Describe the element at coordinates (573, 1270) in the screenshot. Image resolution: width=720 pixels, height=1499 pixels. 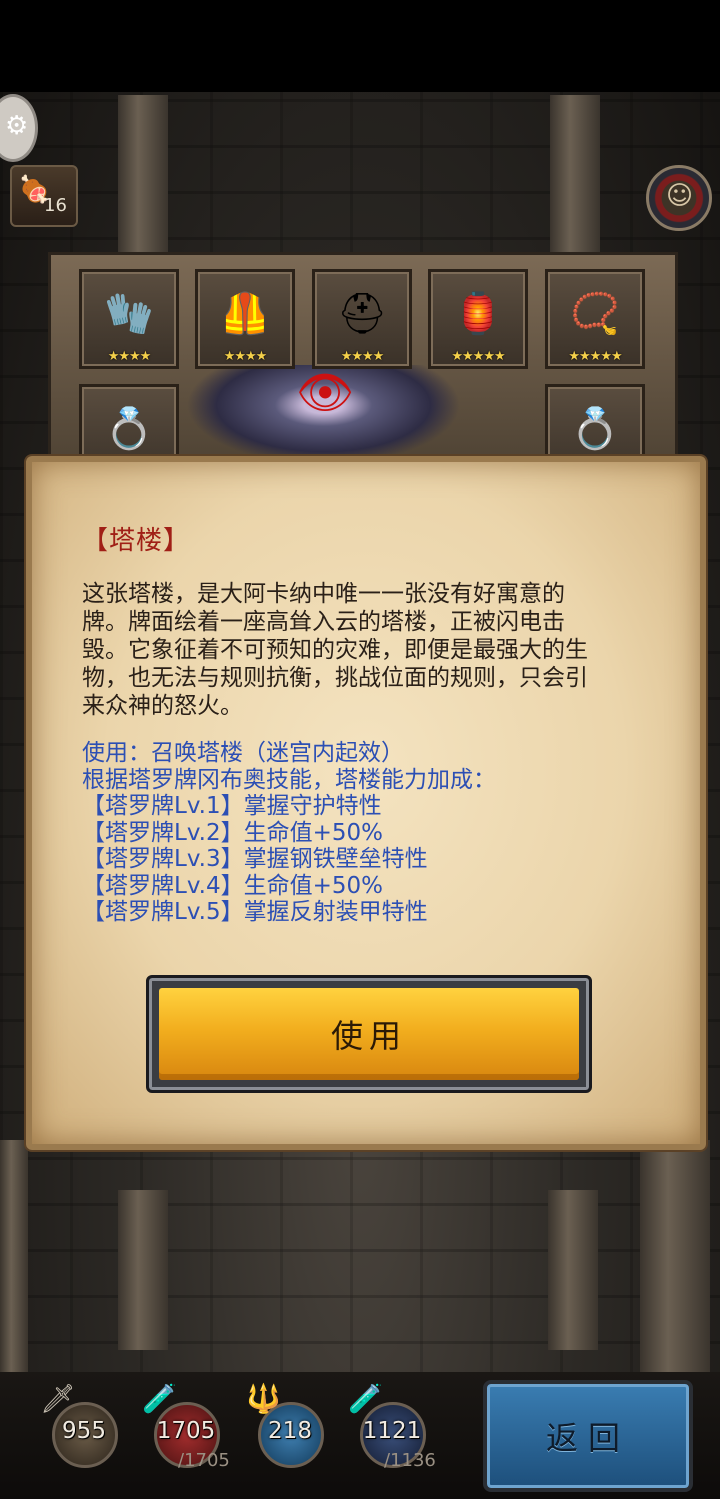
I see `pillar-bottom-inner-right` at that location.